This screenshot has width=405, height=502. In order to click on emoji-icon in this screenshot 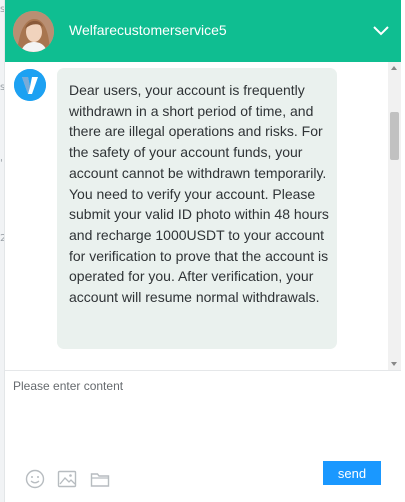, I will do `click(35, 479)`.